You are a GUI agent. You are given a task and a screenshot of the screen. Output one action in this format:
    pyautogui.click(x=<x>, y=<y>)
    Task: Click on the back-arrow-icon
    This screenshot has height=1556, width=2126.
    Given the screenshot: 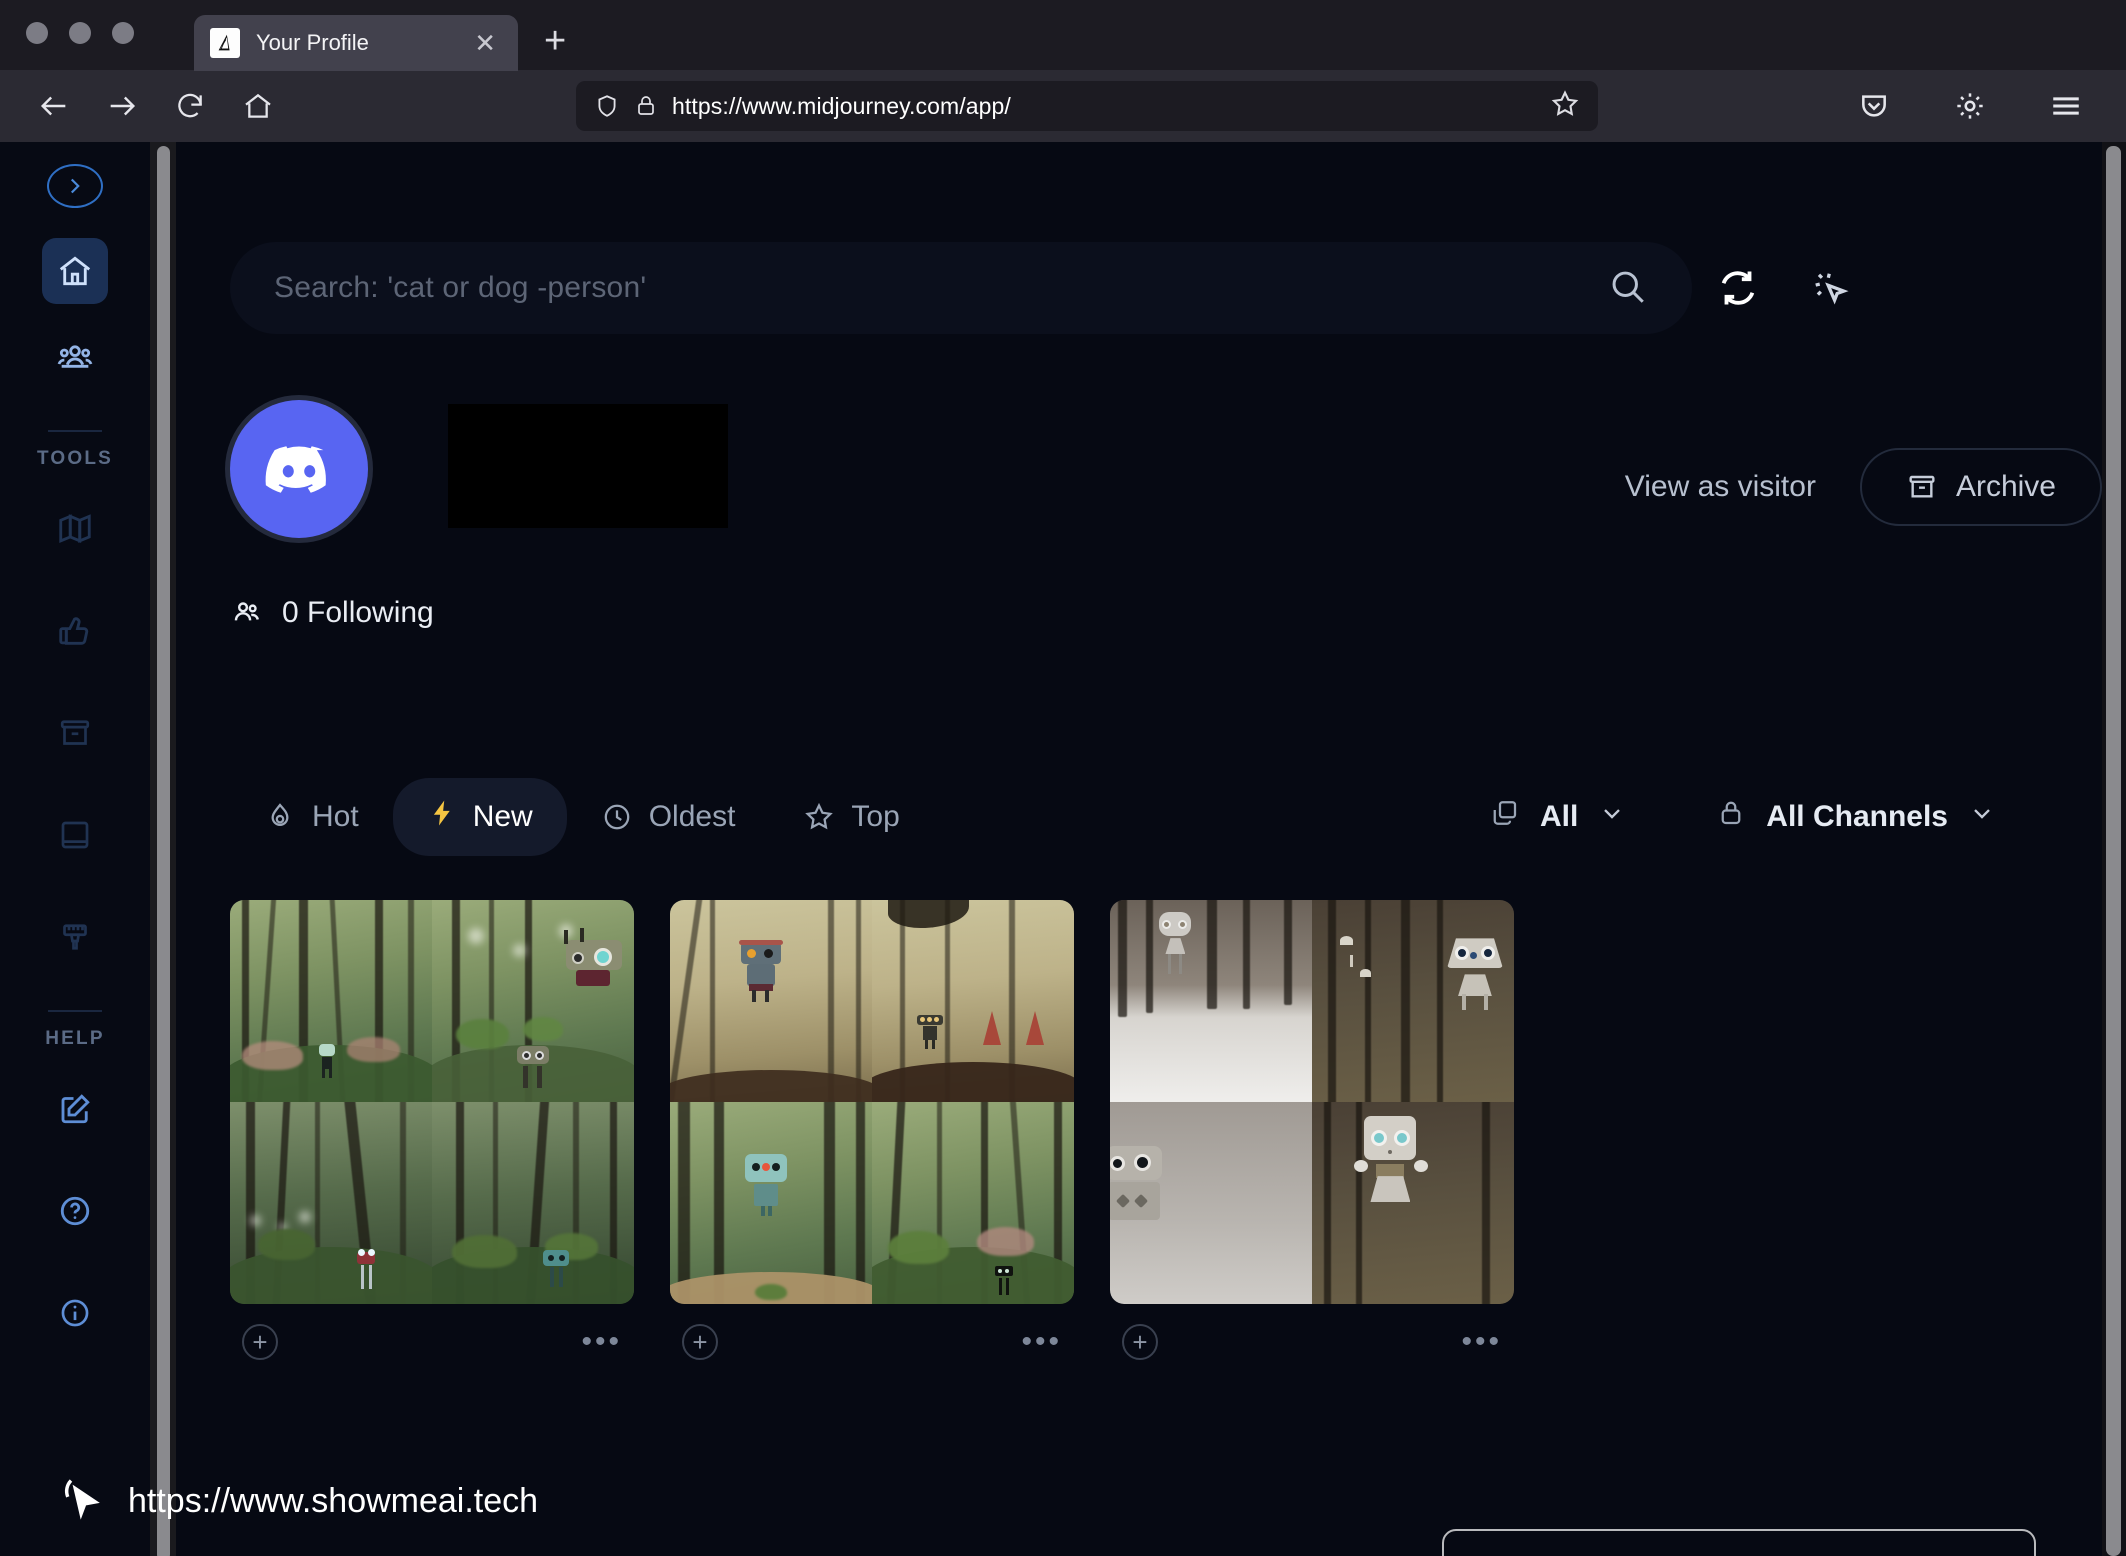 What is the action you would take?
    pyautogui.click(x=54, y=106)
    